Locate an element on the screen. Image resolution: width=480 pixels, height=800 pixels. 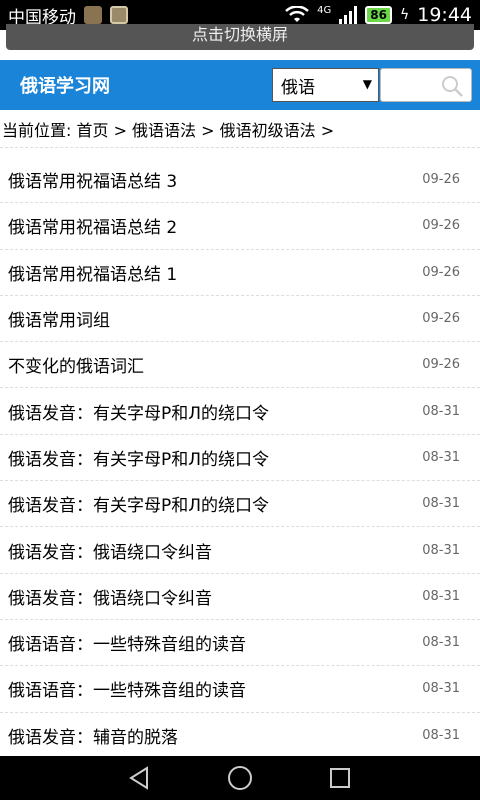
list-item: 俄语常用祝福语总结 1 09-26 is located at coordinates (240, 273).